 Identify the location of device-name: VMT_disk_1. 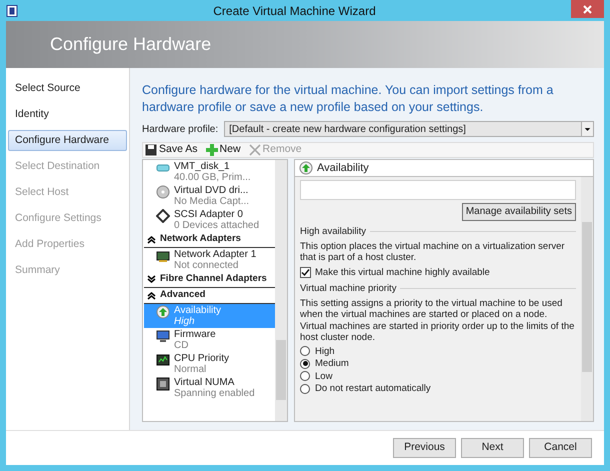
(202, 166).